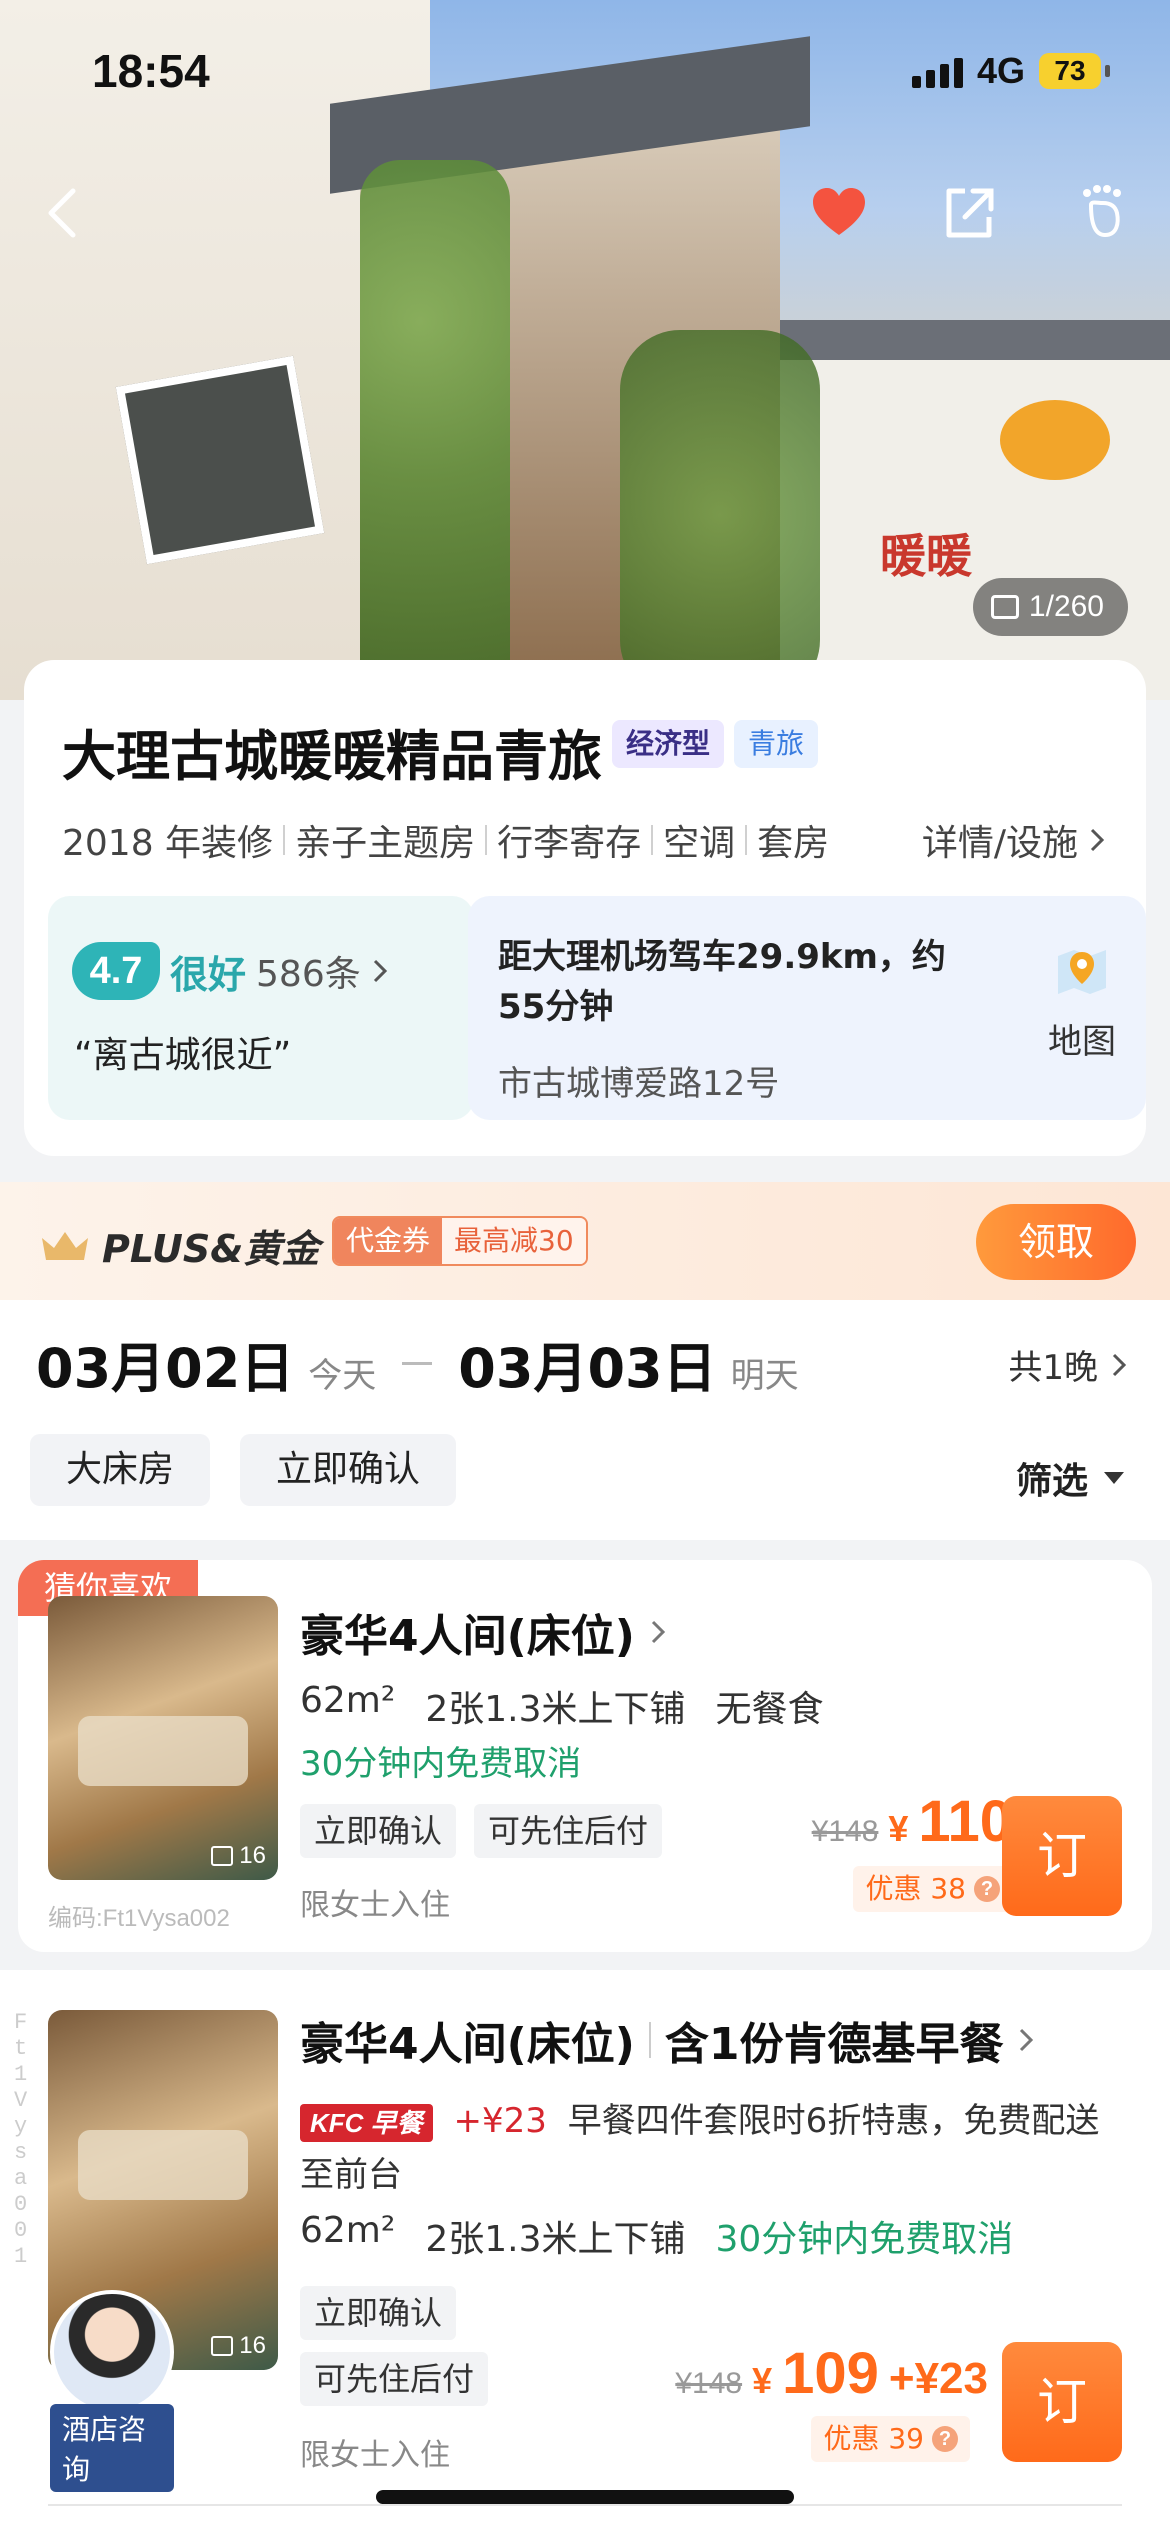 Image resolution: width=1170 pixels, height=2532 pixels. Describe the element at coordinates (890, 2439) in the screenshot. I see `discount-badge: 优惠 39 ?` at that location.